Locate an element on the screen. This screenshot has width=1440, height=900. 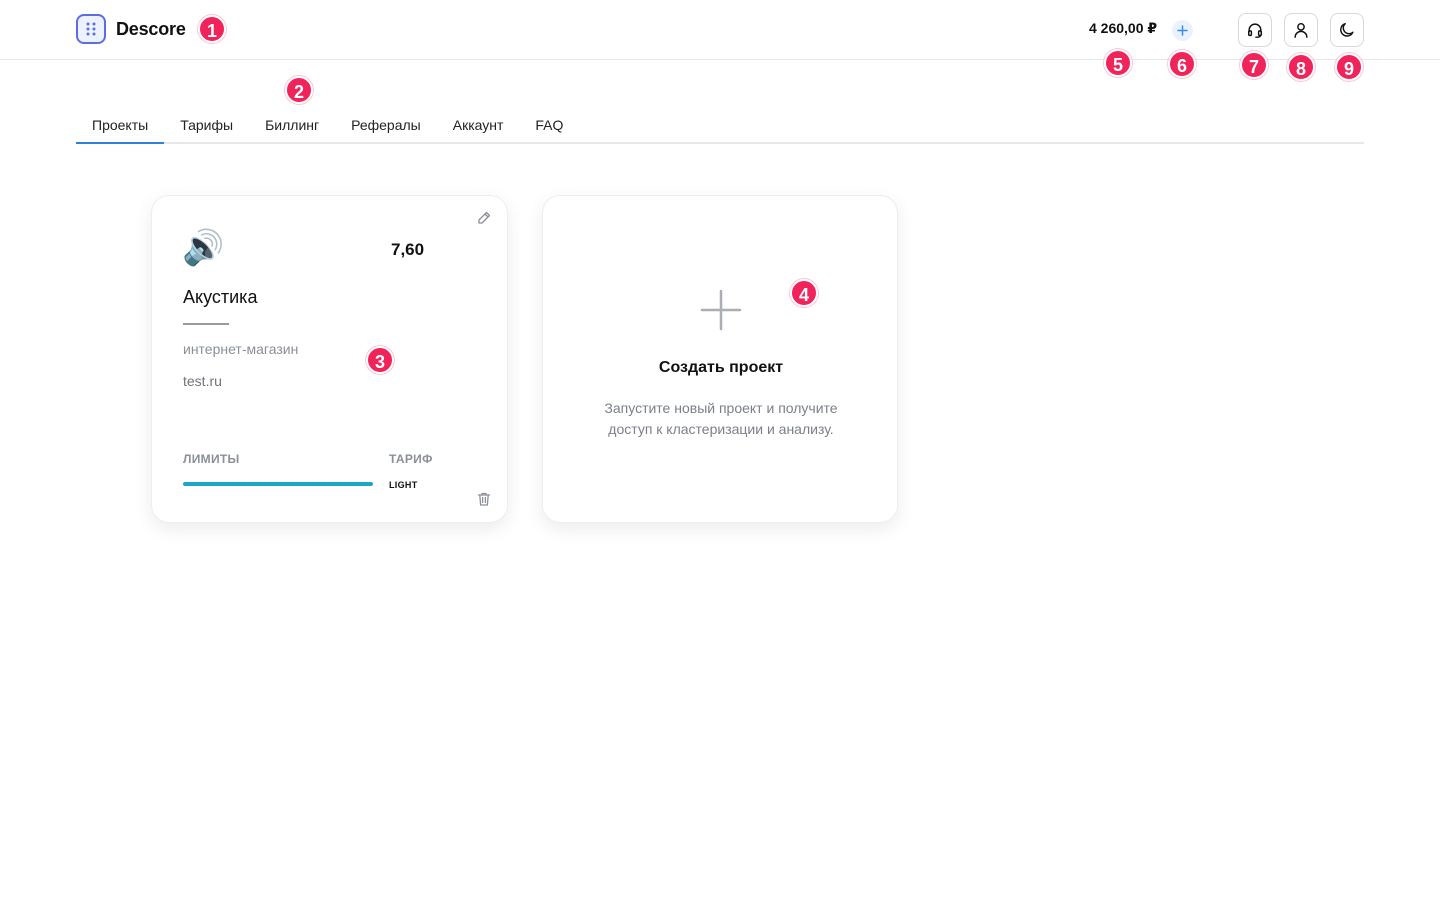
marker-badge: 9 is located at coordinates (1349, 67).